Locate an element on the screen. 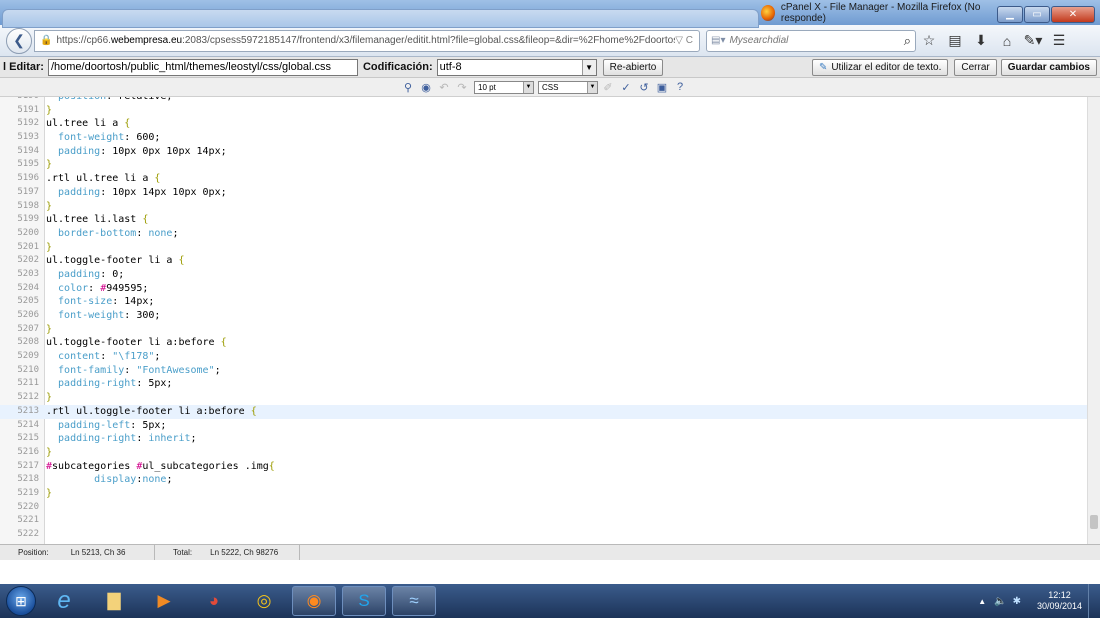  code-line: 5215 padding-right: inherit; is located at coordinates (543, 439).